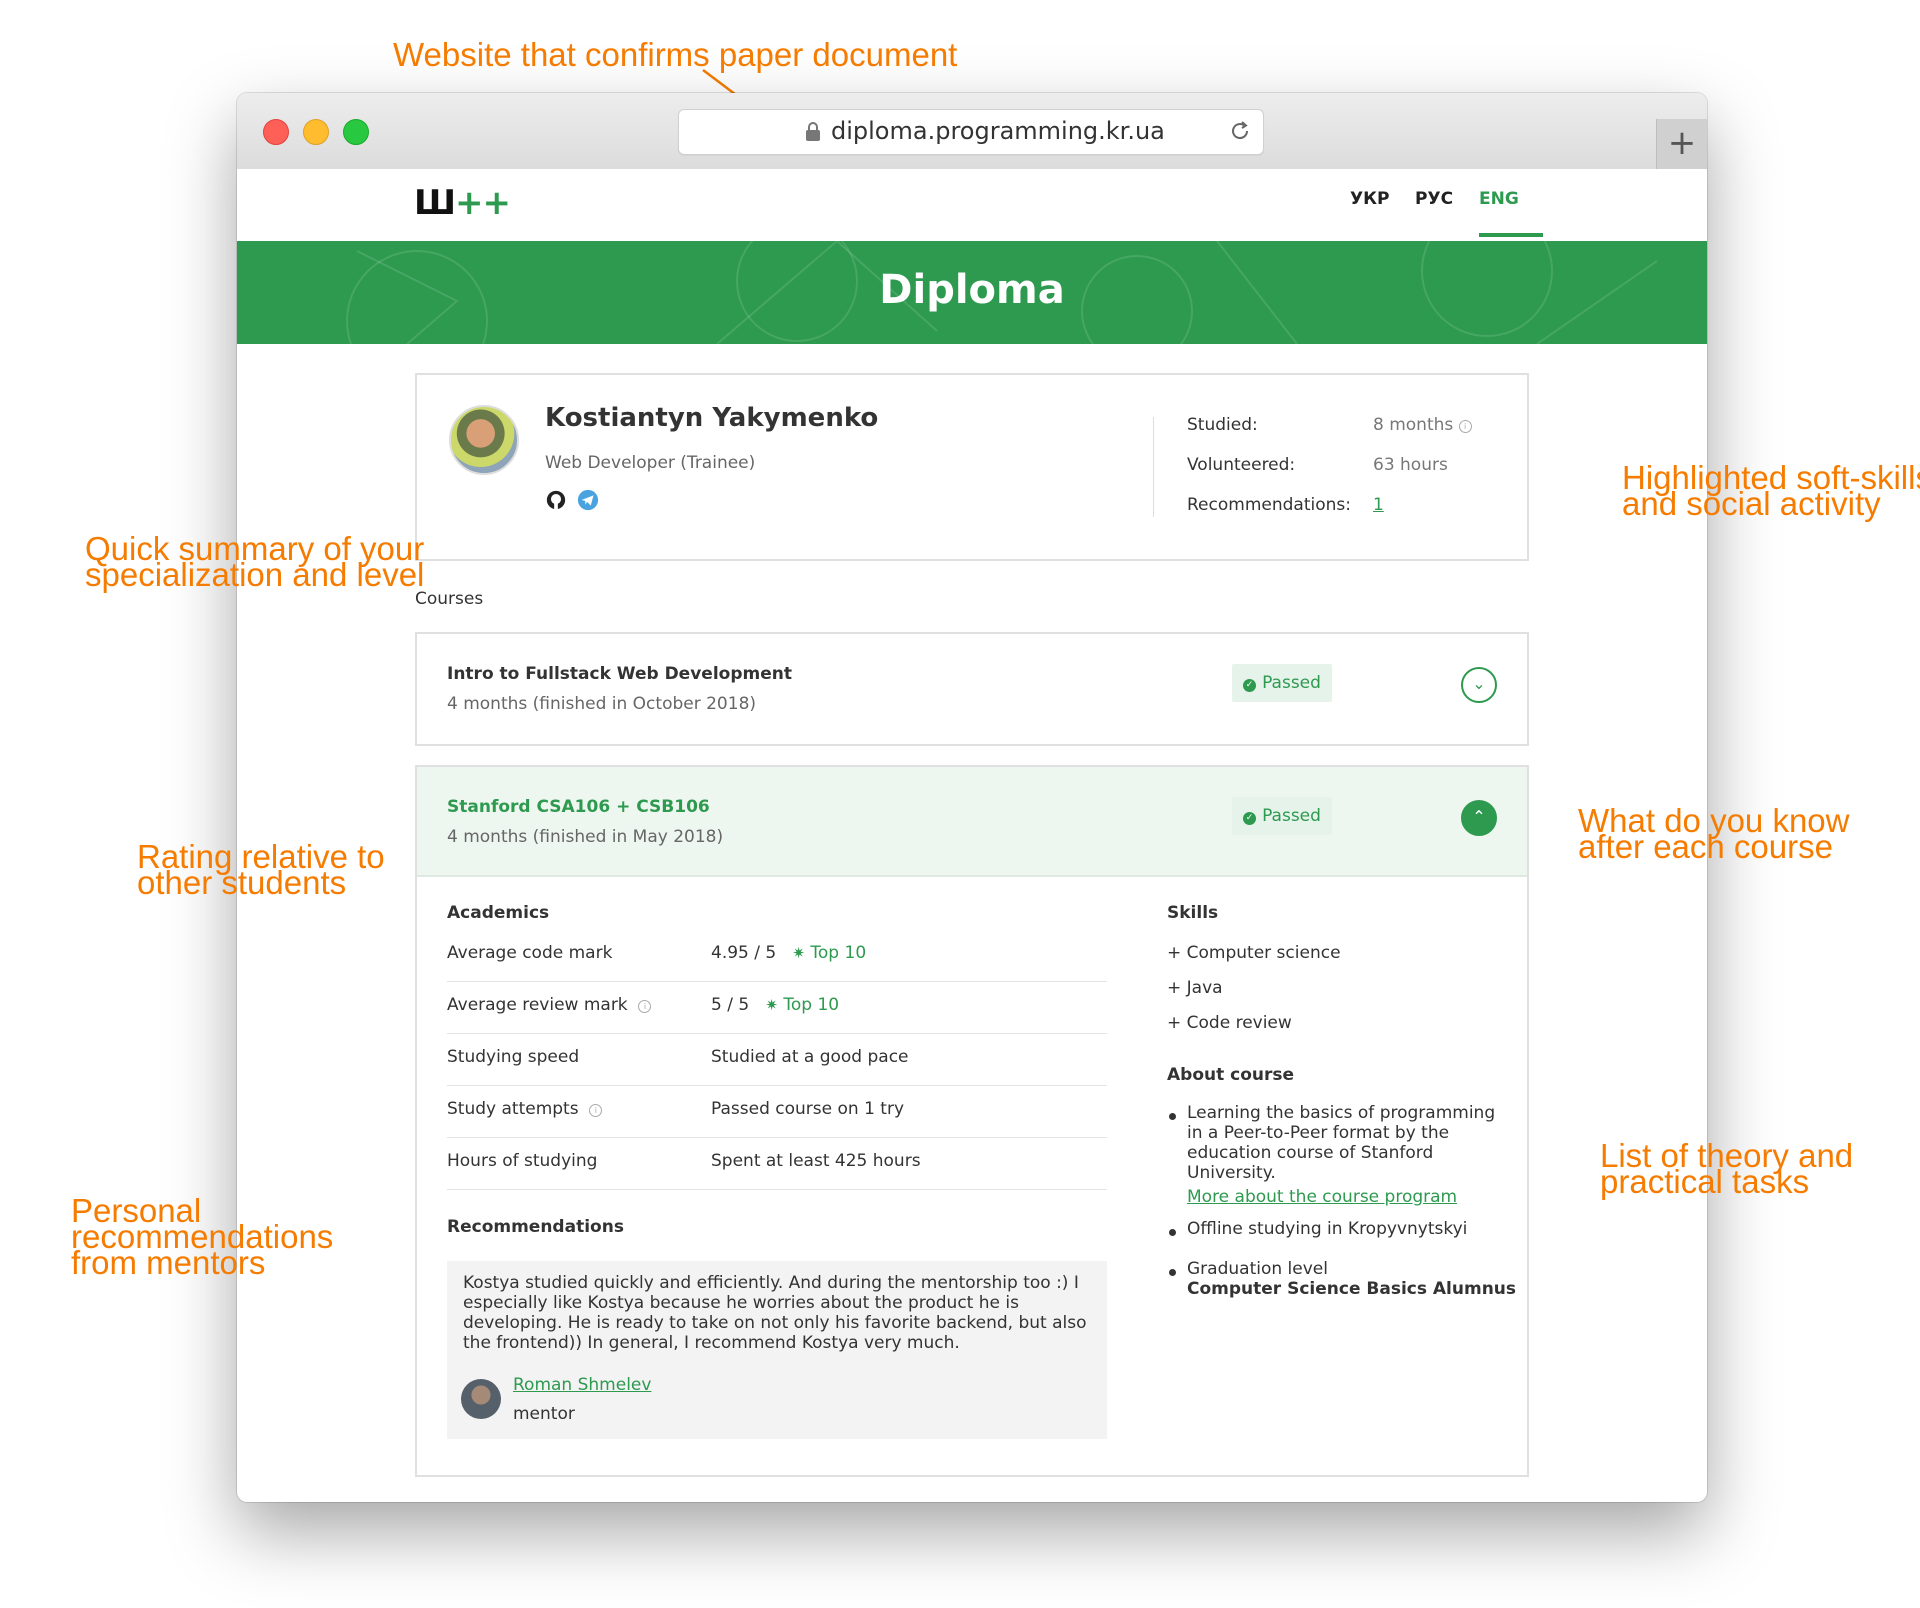 This screenshot has height=1608, width=1920. What do you see at coordinates (675, 54) in the screenshot?
I see `annotation-website: Website that confirms paper document` at bounding box center [675, 54].